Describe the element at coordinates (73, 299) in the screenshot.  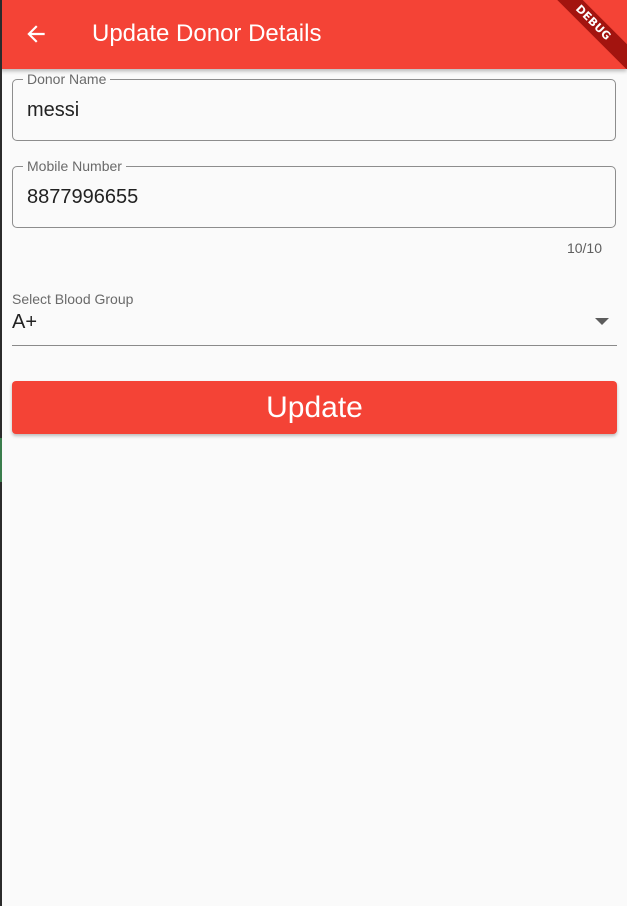
I see `blood-group-label: Select Blood Group` at that location.